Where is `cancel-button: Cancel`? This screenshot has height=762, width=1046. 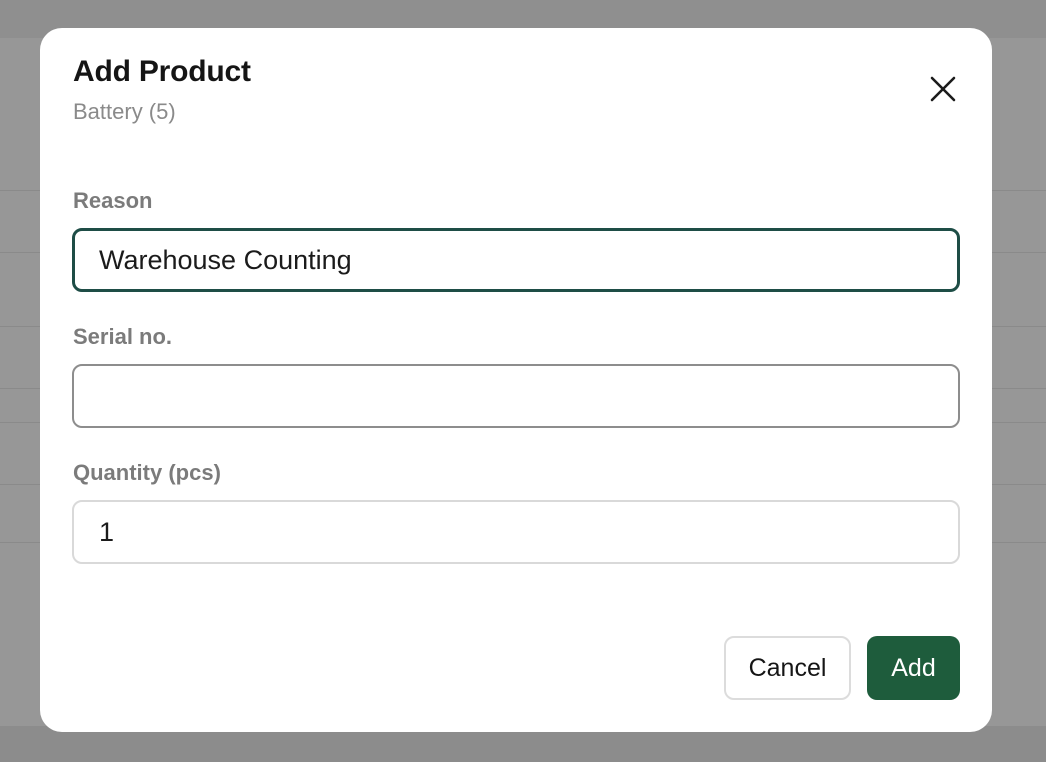
cancel-button: Cancel is located at coordinates (787, 668).